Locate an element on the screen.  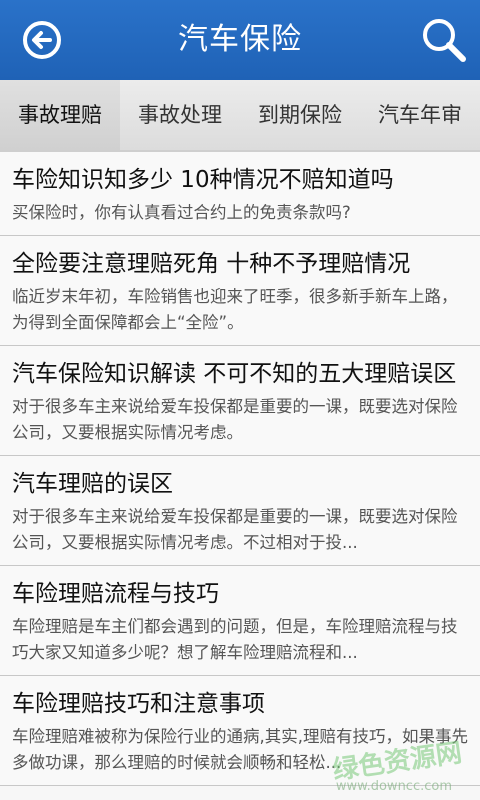
search-button is located at coordinates (444, 40).